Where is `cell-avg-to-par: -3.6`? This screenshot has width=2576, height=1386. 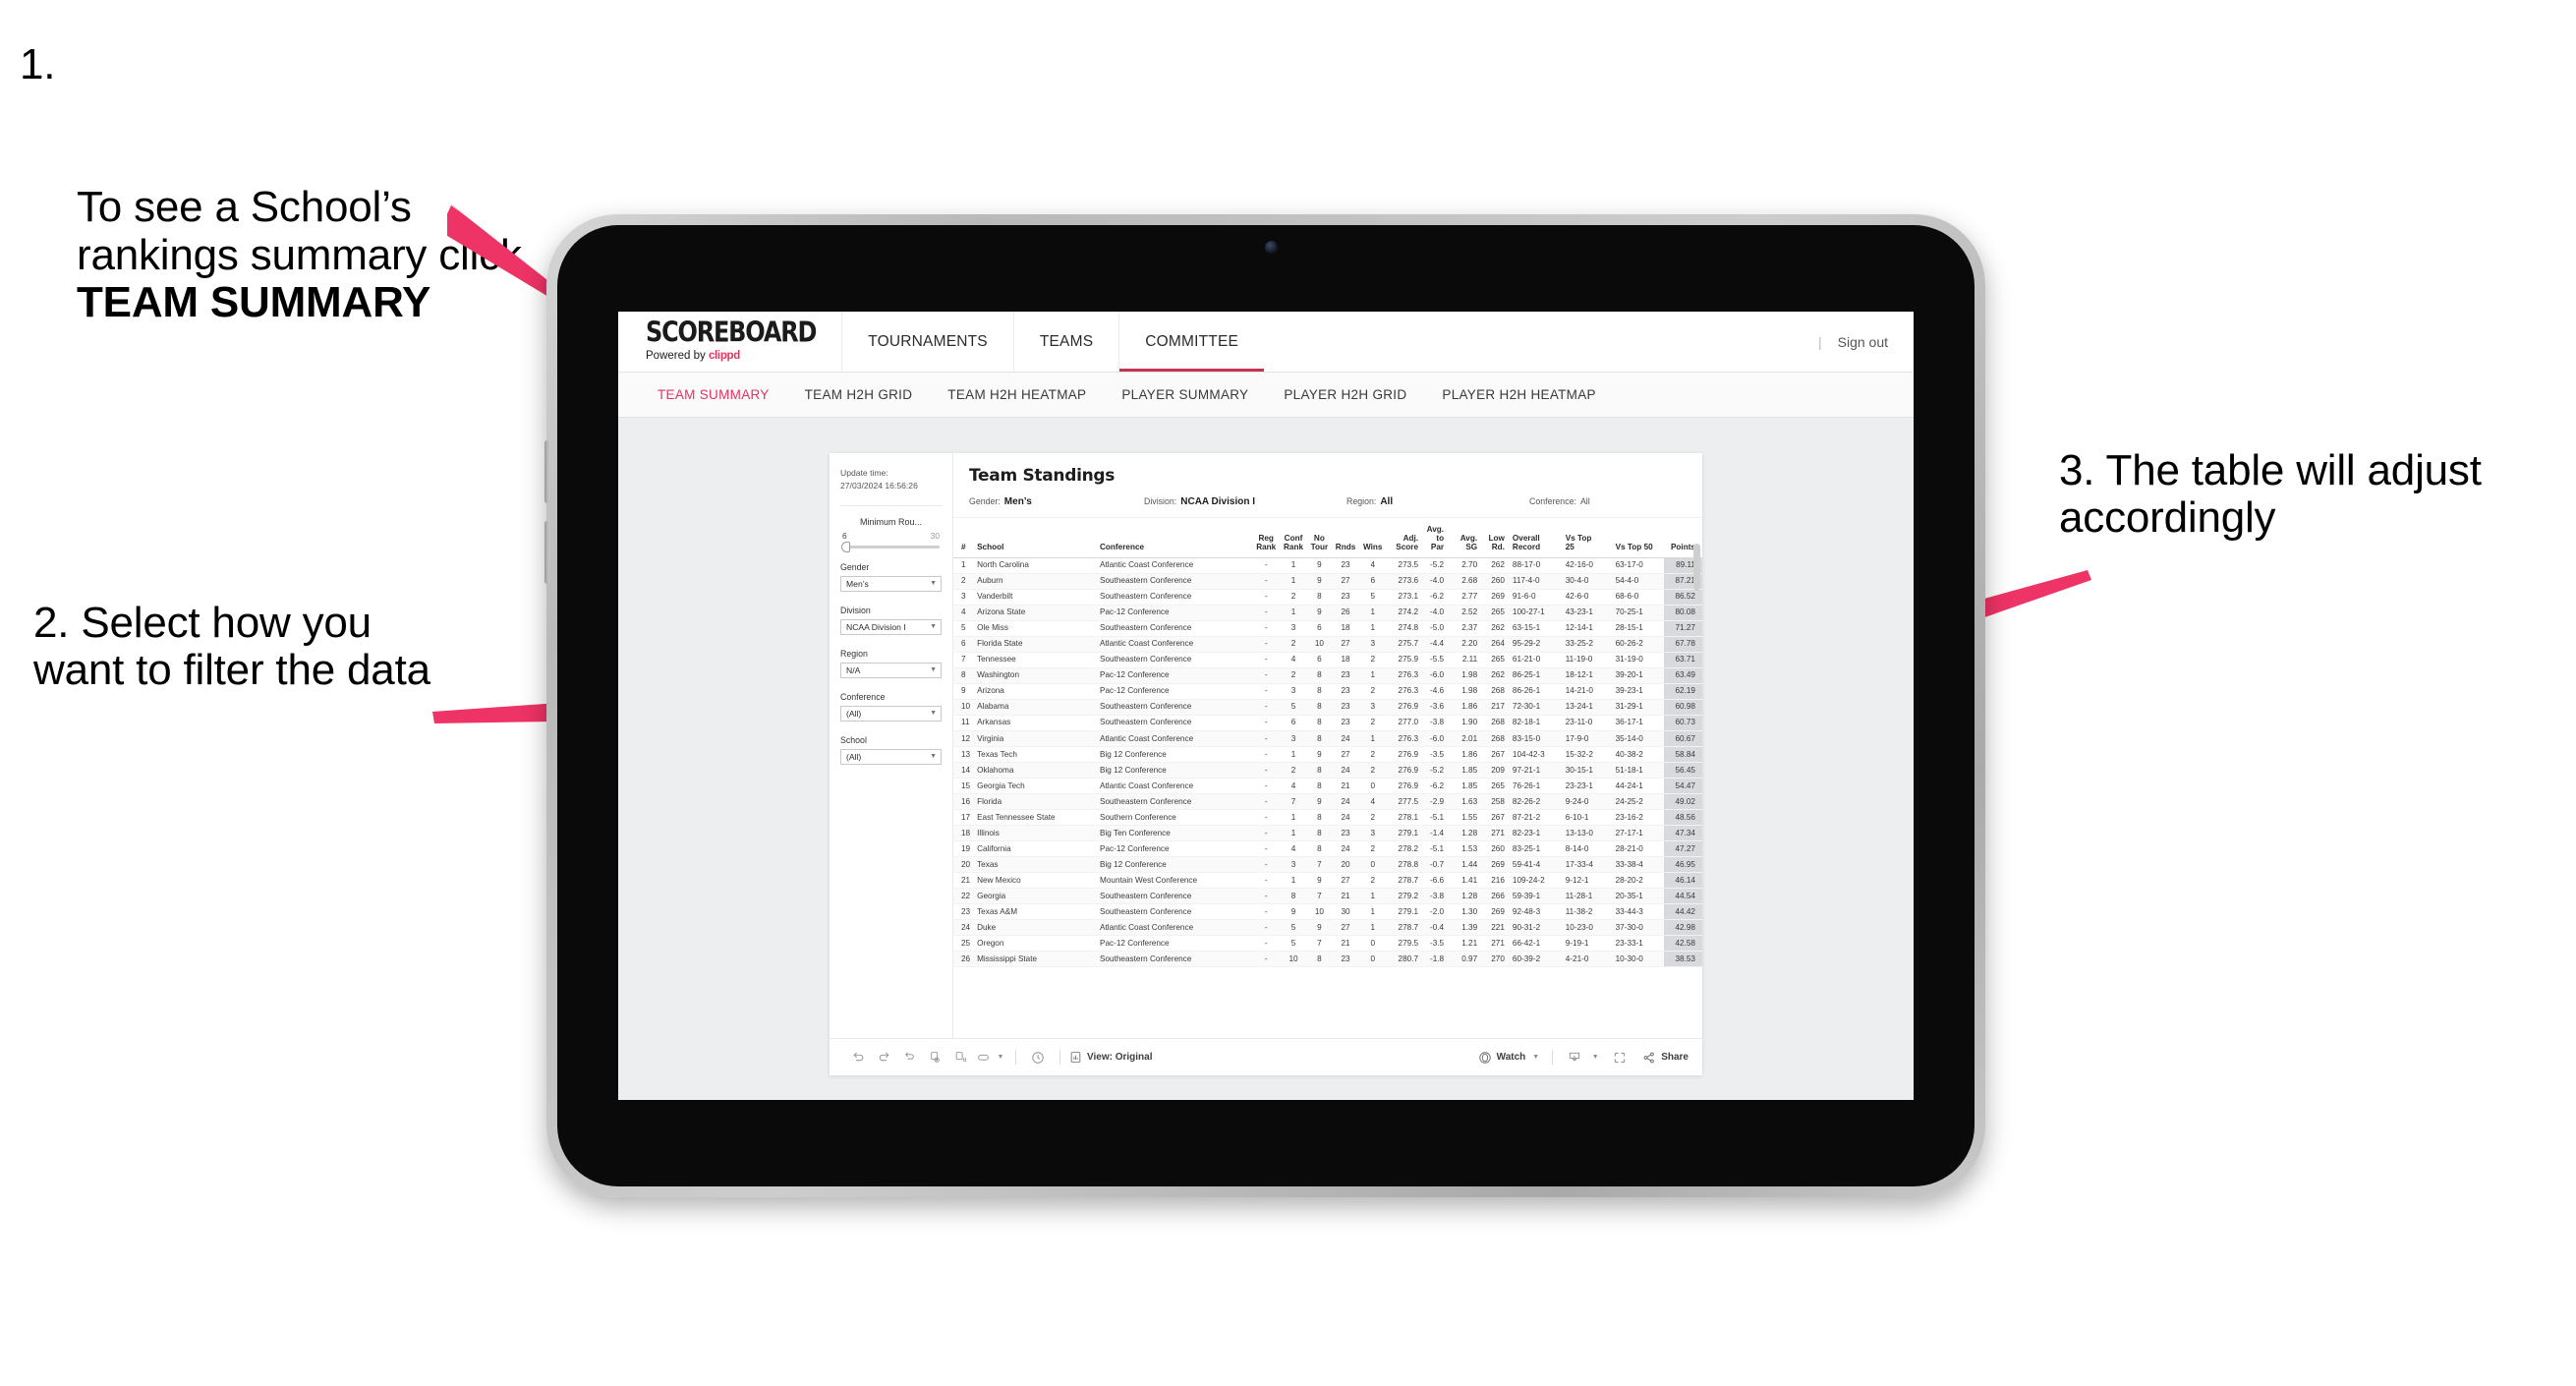 cell-avg-to-par: -3.6 is located at coordinates (1436, 707).